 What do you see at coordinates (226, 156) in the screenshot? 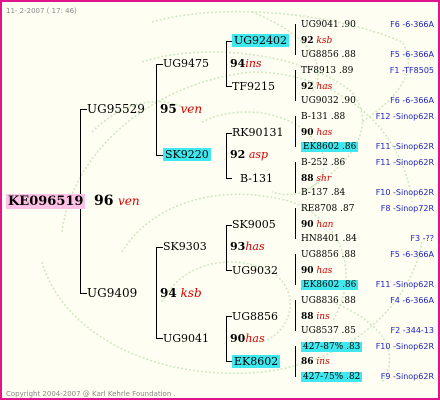
I see `connector-g2b` at bounding box center [226, 156].